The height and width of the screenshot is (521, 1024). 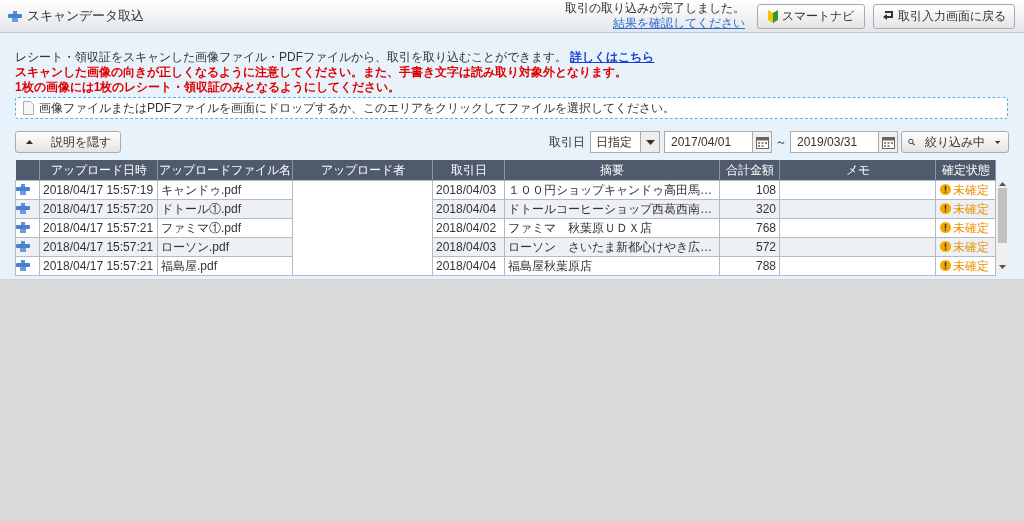 What do you see at coordinates (362, 170) in the screenshot?
I see `column-header: アップロード者` at bounding box center [362, 170].